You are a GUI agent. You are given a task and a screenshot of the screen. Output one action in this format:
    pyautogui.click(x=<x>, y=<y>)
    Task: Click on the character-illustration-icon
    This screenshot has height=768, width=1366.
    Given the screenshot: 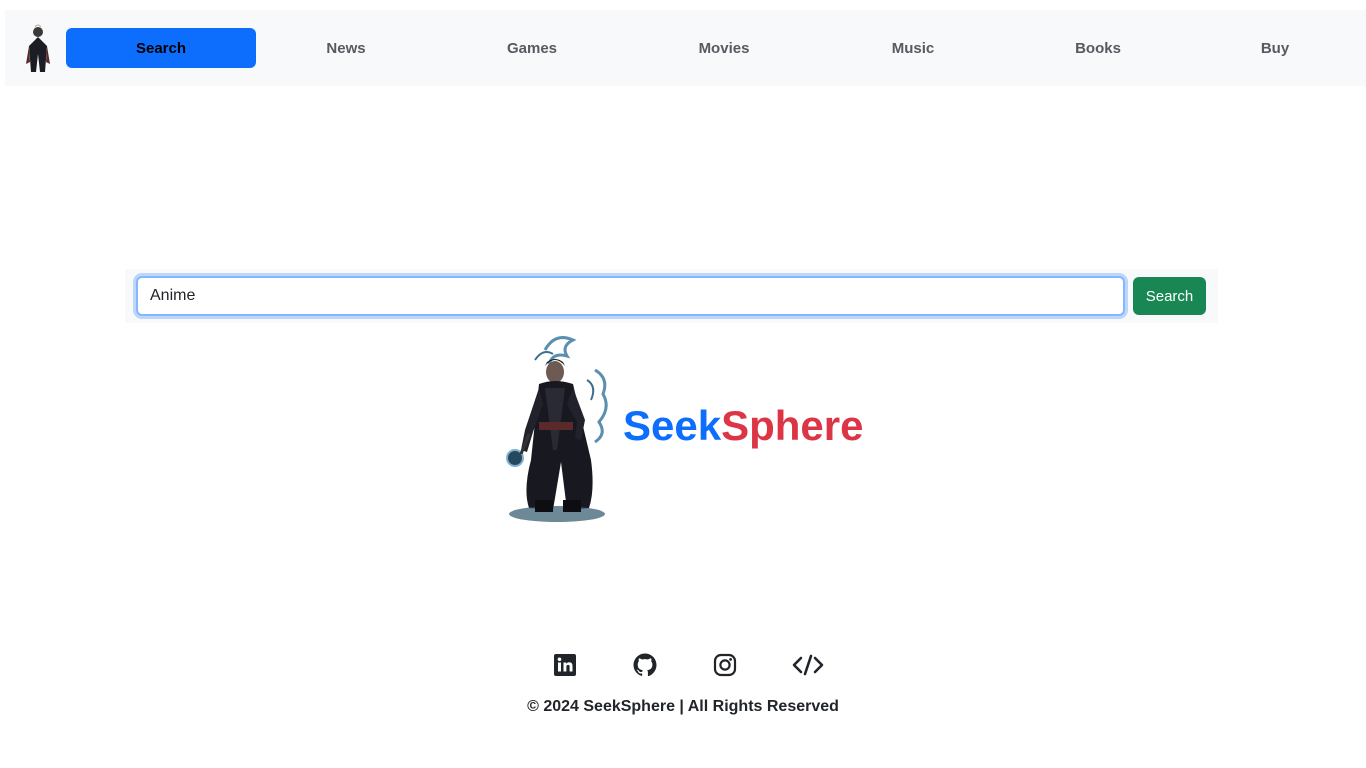 What is the action you would take?
    pyautogui.click(x=557, y=429)
    